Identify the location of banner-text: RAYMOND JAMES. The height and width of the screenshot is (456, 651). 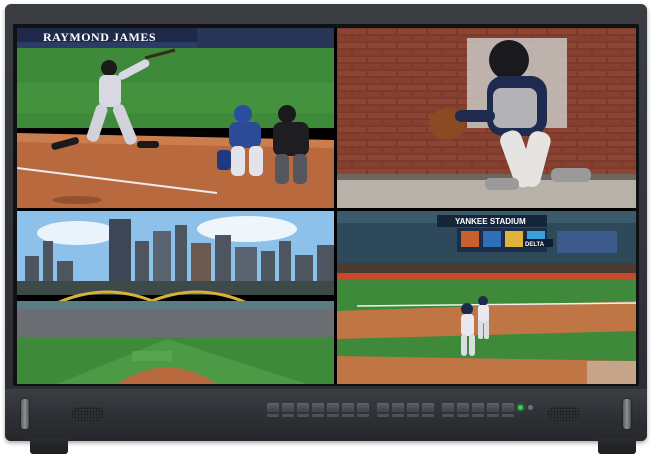
(99, 37).